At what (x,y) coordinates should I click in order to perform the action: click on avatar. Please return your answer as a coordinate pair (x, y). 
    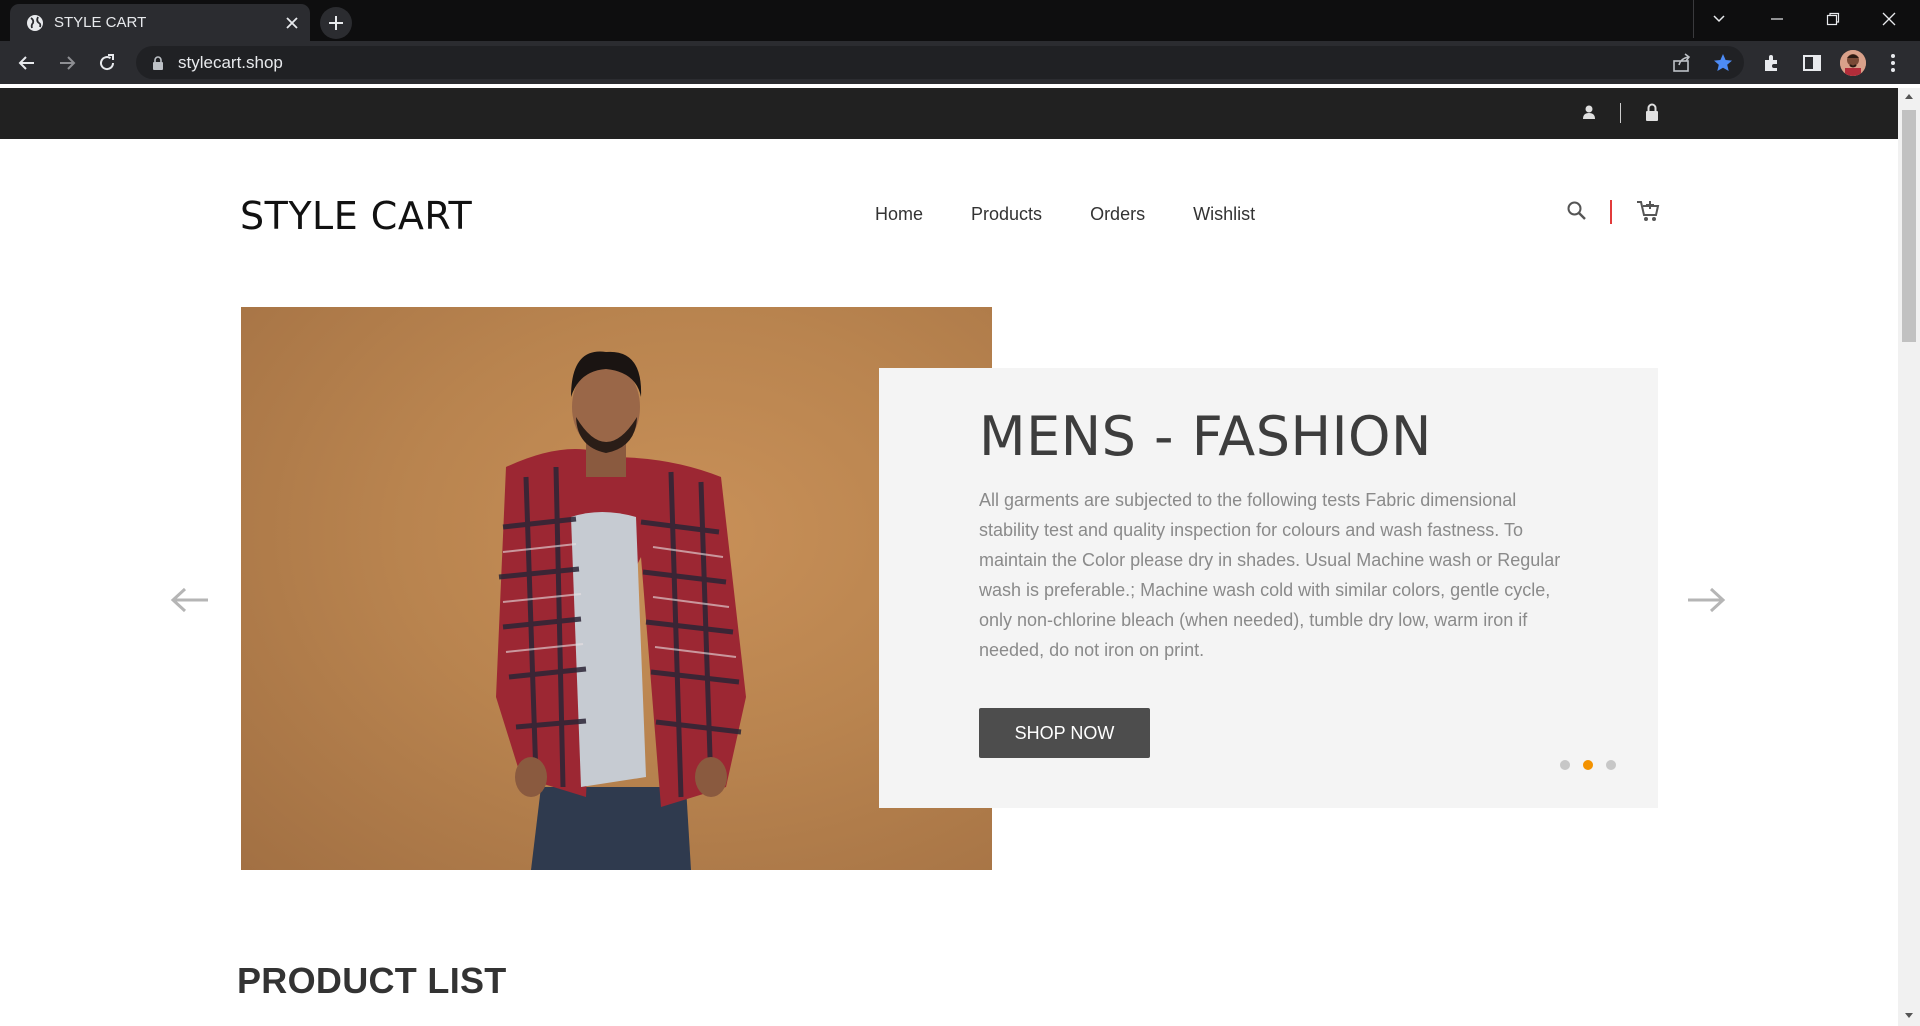
    Looking at the image, I should click on (1853, 63).